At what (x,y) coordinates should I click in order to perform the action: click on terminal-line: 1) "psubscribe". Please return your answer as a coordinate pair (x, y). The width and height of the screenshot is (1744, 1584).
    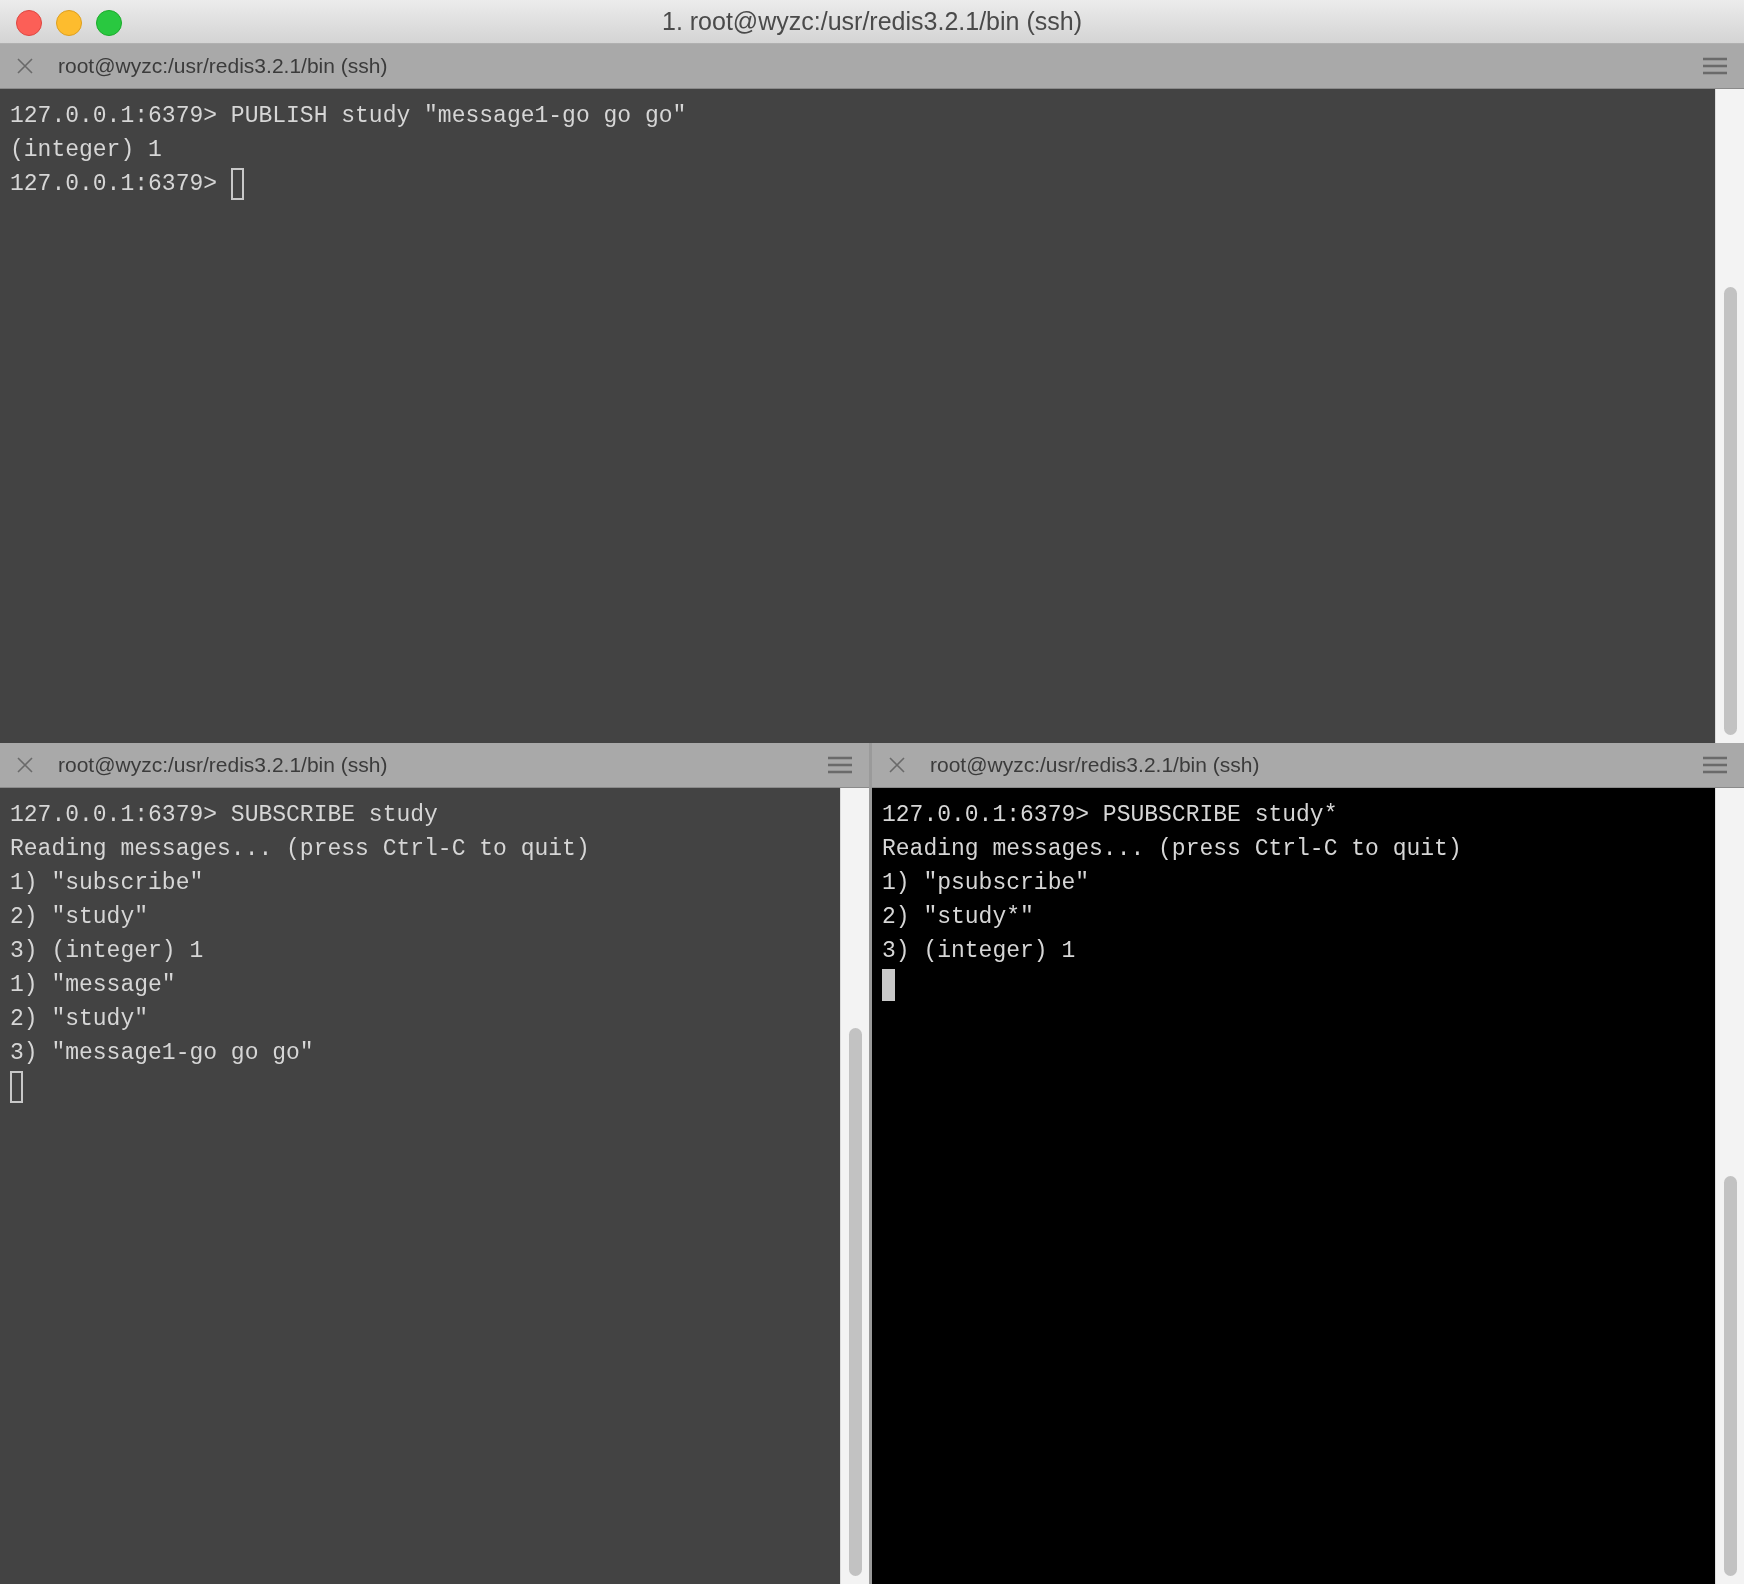
    Looking at the image, I should click on (986, 883).